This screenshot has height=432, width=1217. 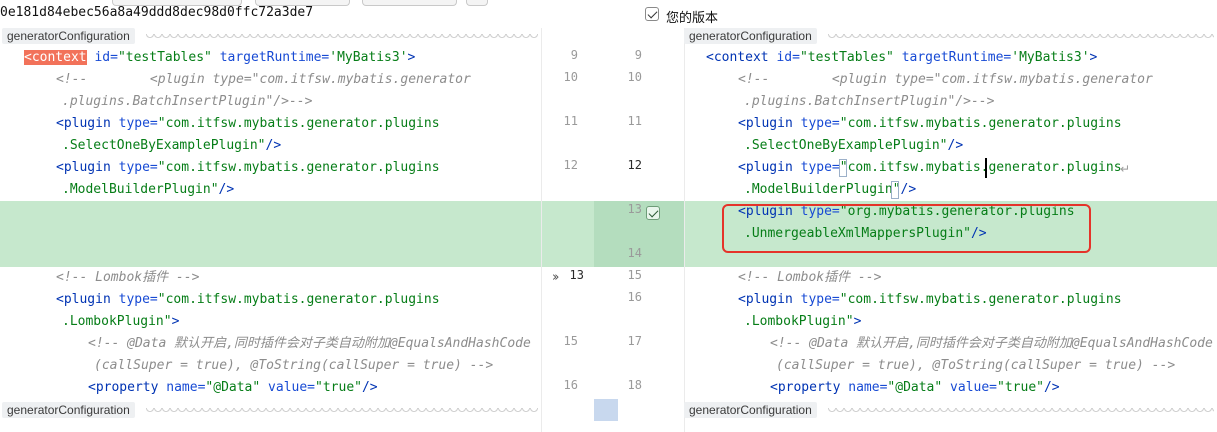 I want to click on right-line-number: 16, so click(x=634, y=297).